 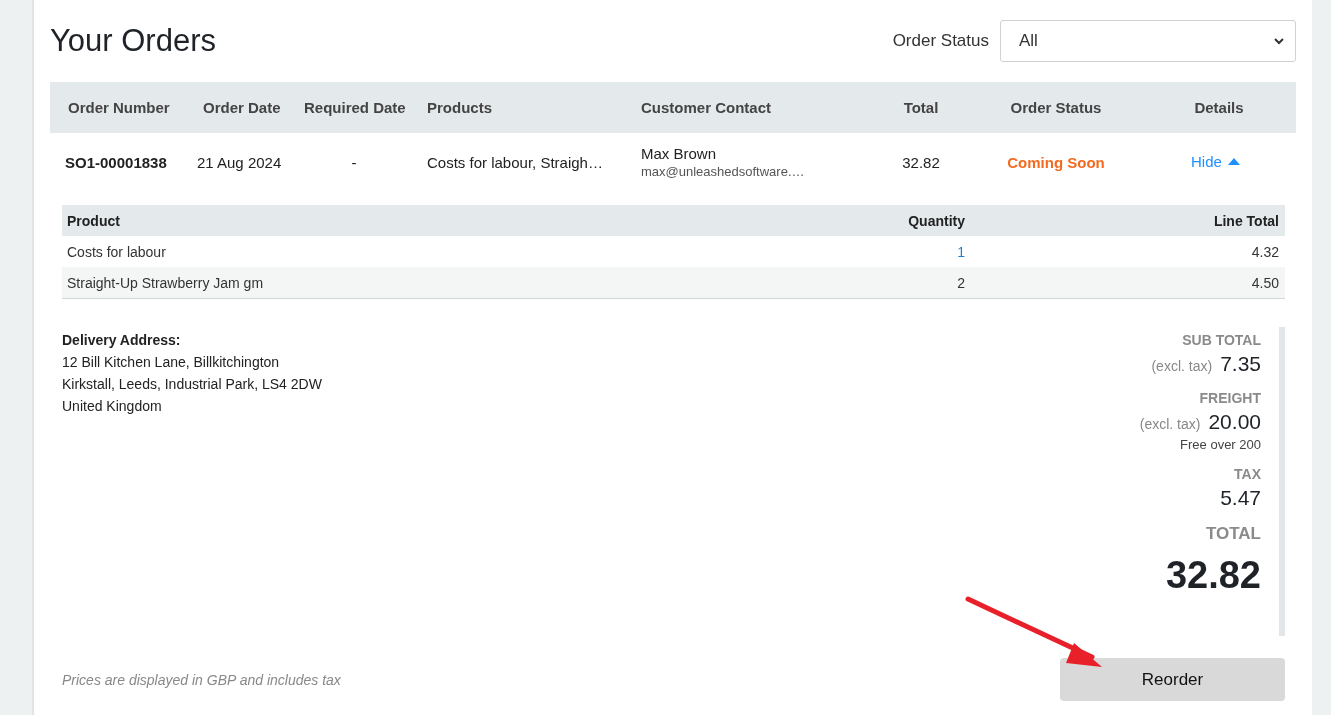 What do you see at coordinates (936, 220) in the screenshot?
I see `column-header: Quantity` at bounding box center [936, 220].